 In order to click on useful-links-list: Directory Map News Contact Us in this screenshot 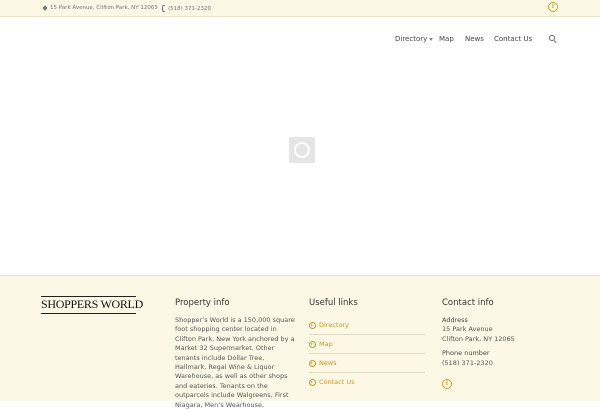, I will do `click(367, 353)`.